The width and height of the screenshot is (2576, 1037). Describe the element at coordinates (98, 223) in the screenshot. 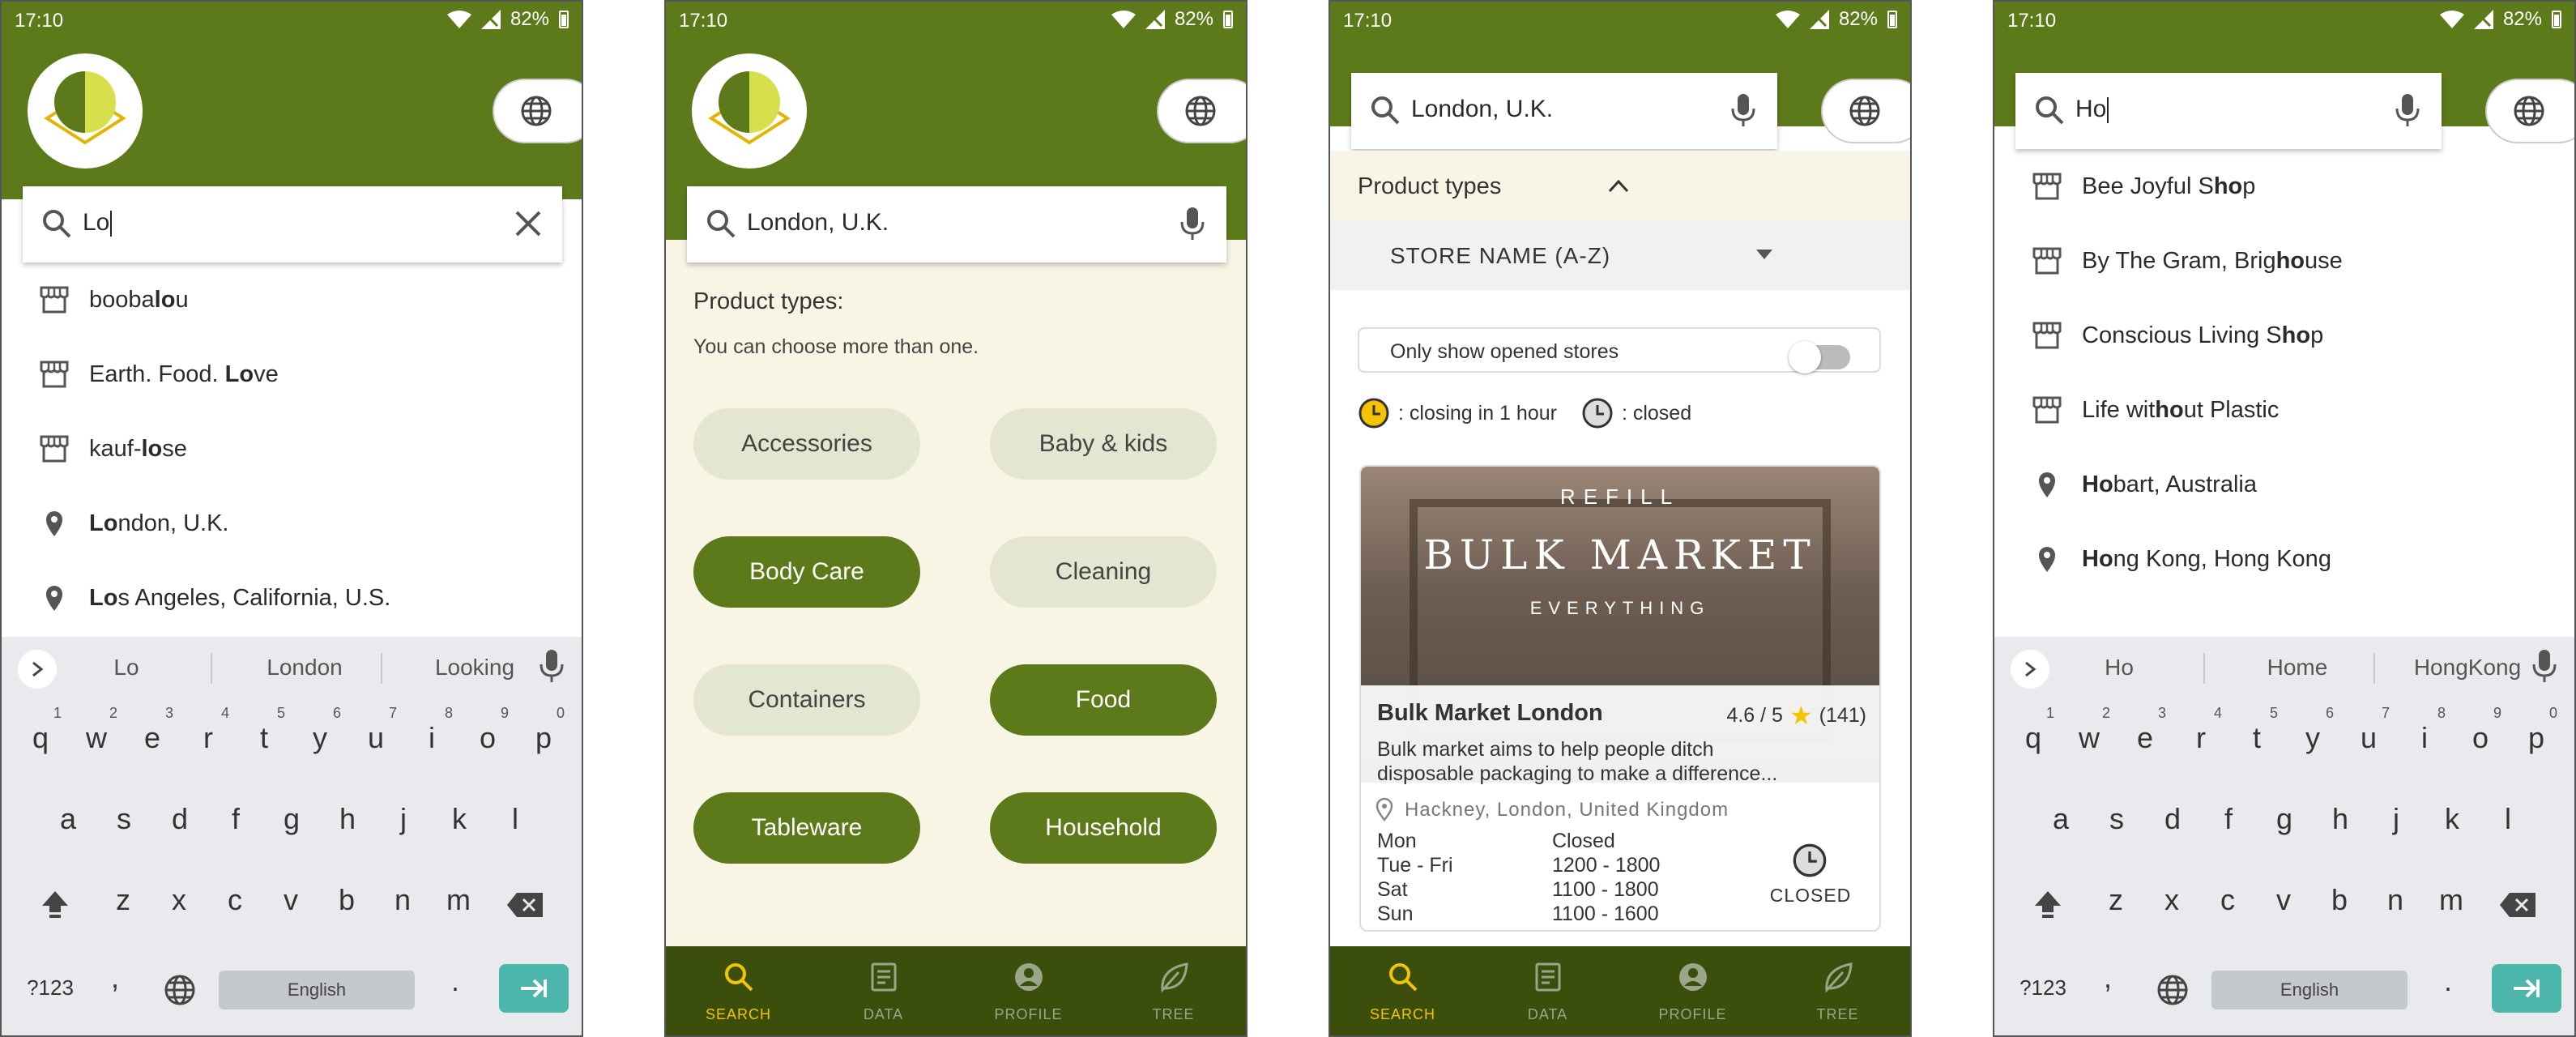

I see `search-input: Lo` at that location.